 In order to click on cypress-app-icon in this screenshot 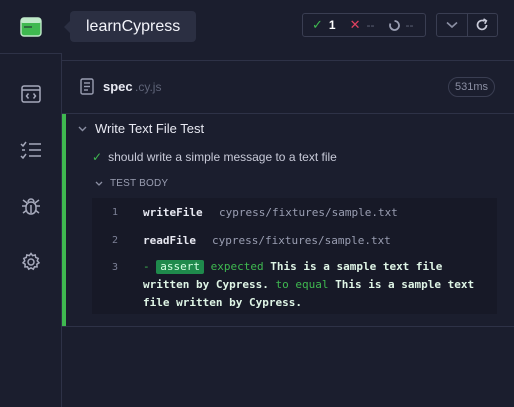, I will do `click(31, 26)`.